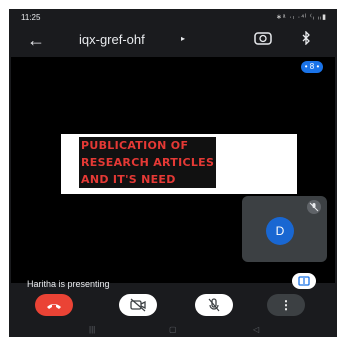 The height and width of the screenshot is (343, 344). I want to click on camera-toggle-button, so click(138, 305).